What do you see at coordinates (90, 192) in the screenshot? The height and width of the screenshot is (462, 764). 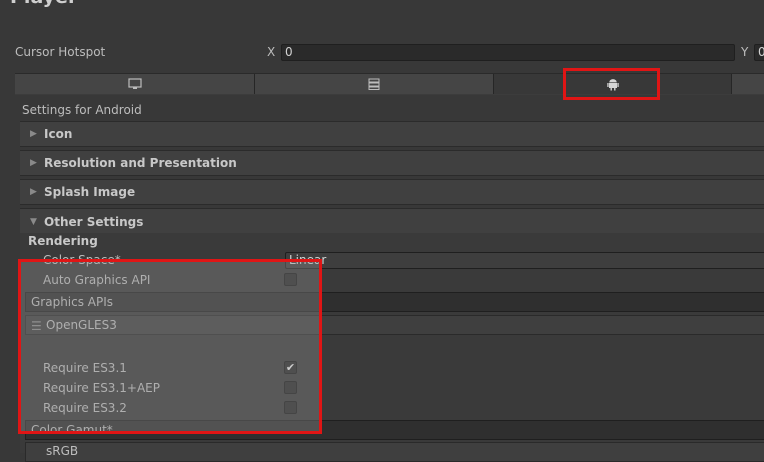 I see `section-splash-label: Splash Image` at bounding box center [90, 192].